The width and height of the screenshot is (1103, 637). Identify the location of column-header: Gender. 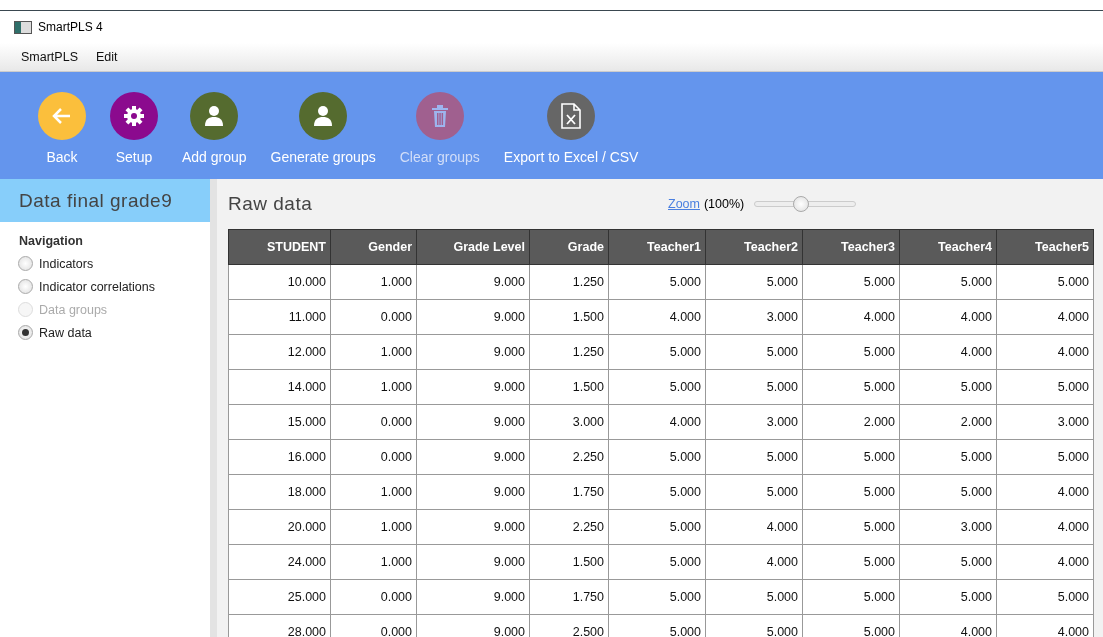
(373, 247).